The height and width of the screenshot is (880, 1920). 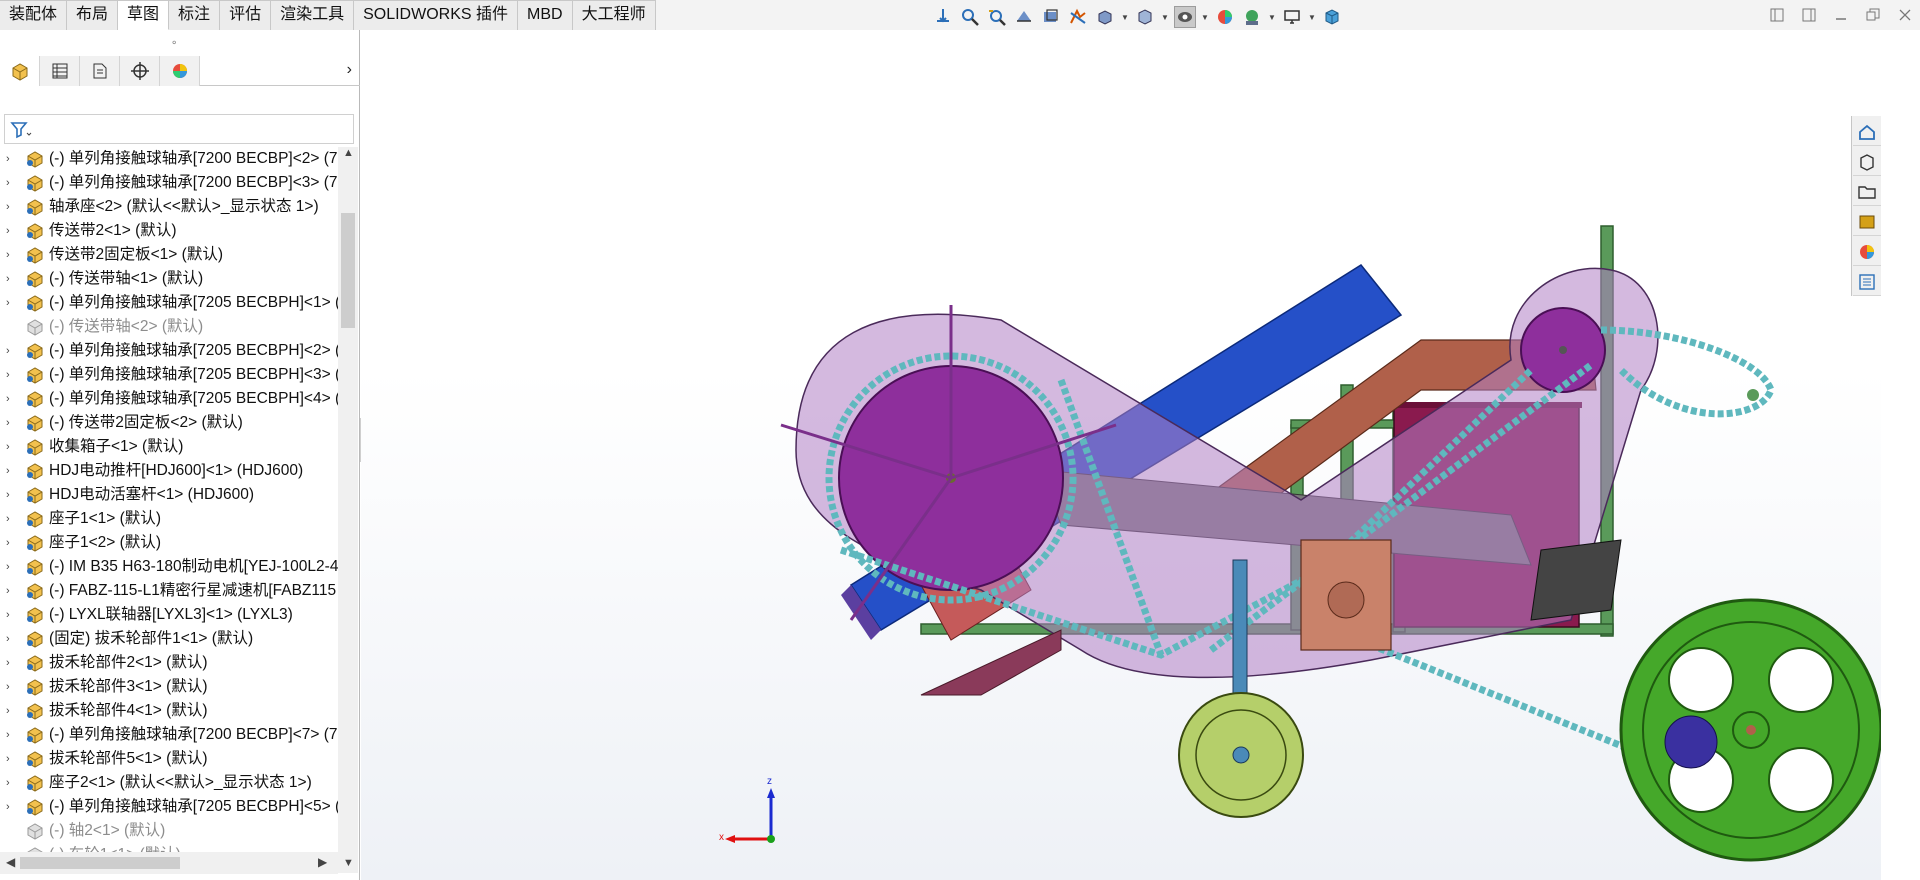 What do you see at coordinates (1332, 17) in the screenshot?
I see `3d-view-icon` at bounding box center [1332, 17].